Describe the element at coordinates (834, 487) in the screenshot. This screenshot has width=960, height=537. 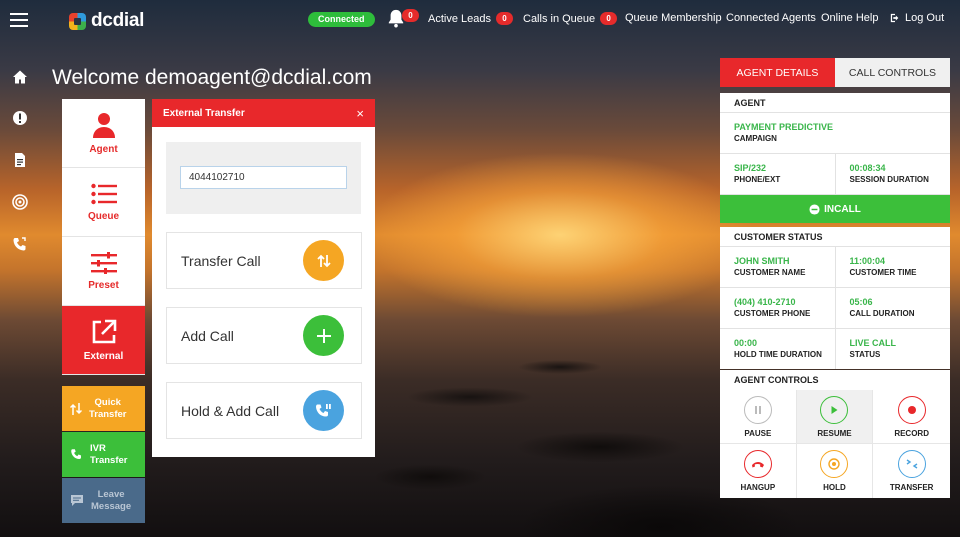
I see `control-label: HOLD` at that location.